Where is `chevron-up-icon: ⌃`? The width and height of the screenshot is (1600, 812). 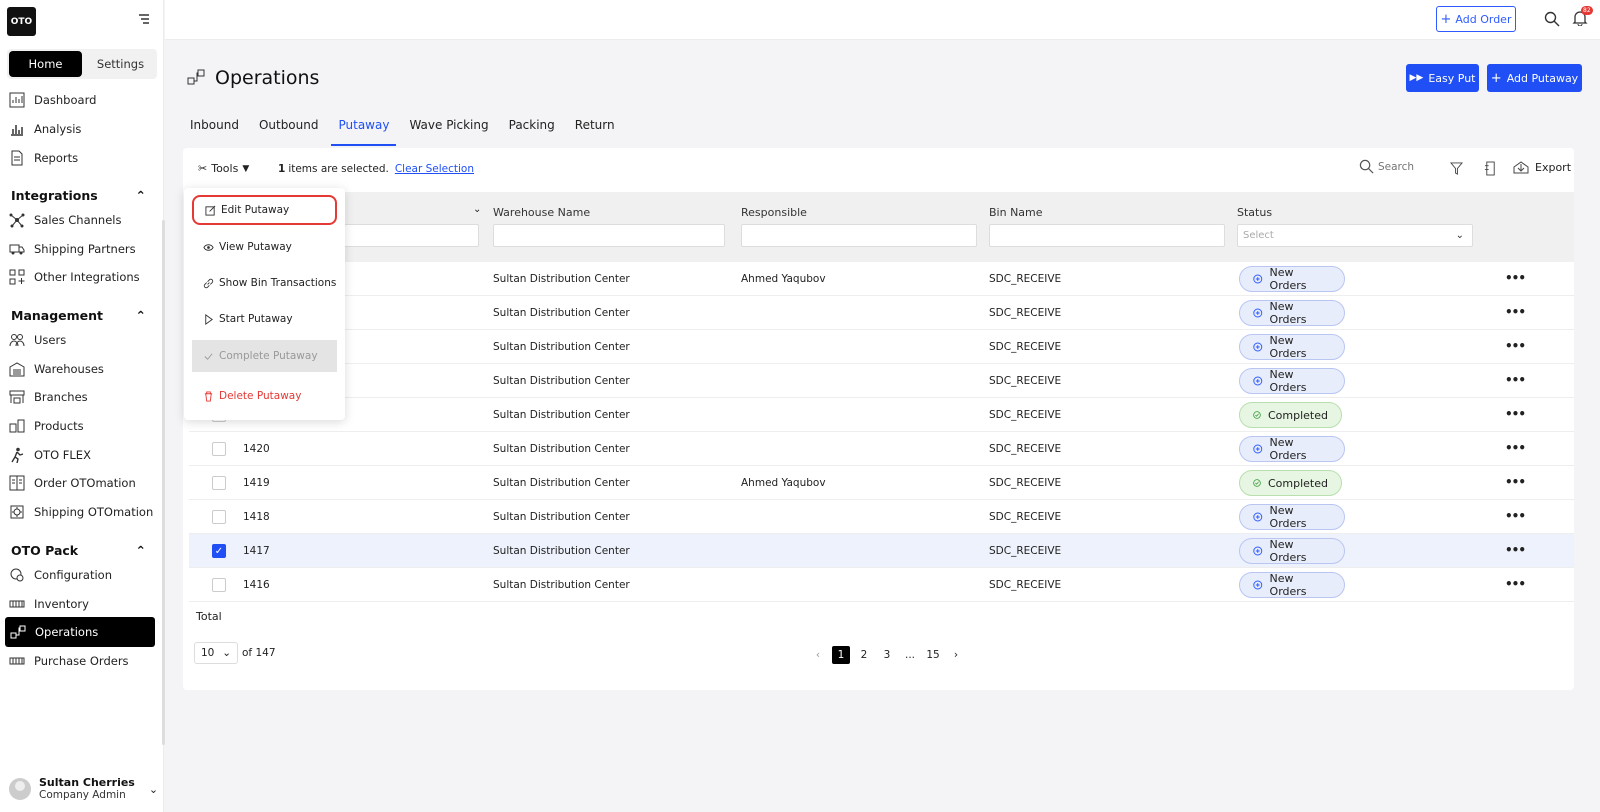
chevron-up-icon: ⌃ is located at coordinates (140, 315).